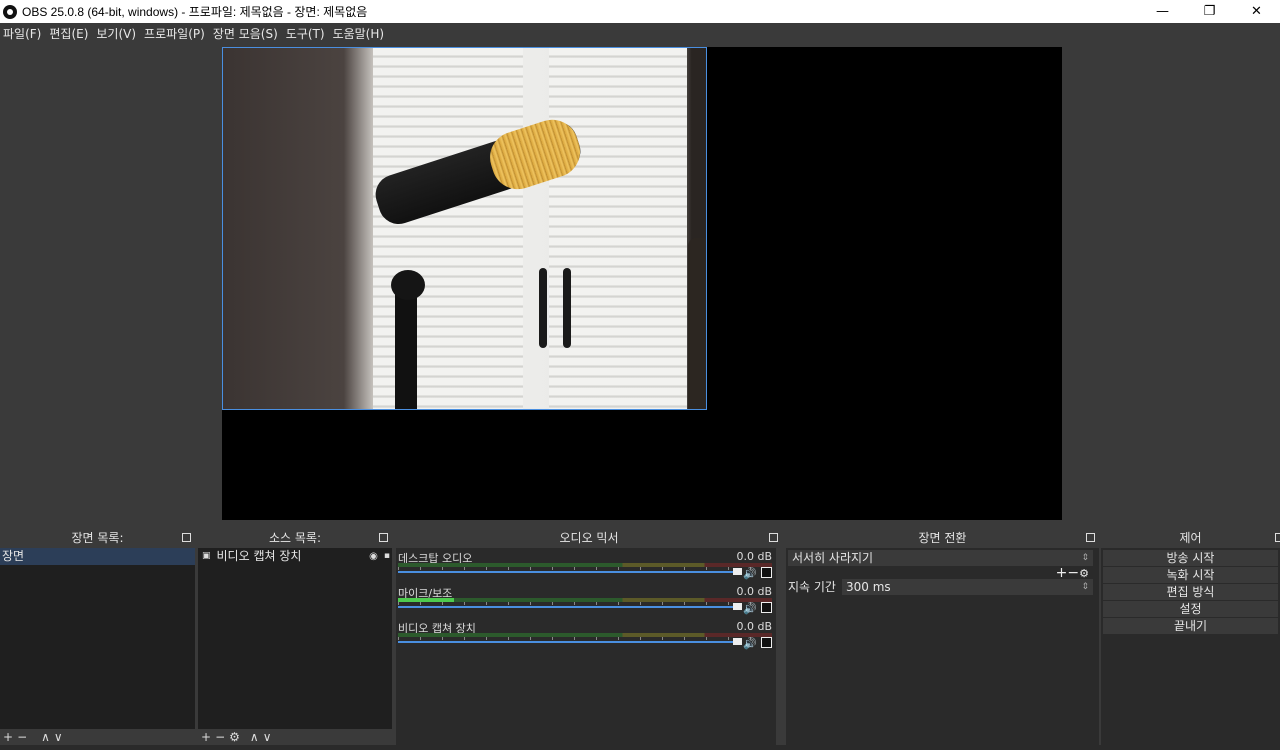 The height and width of the screenshot is (750, 1280). What do you see at coordinates (97, 556) in the screenshot?
I see `scene-item: 장면` at bounding box center [97, 556].